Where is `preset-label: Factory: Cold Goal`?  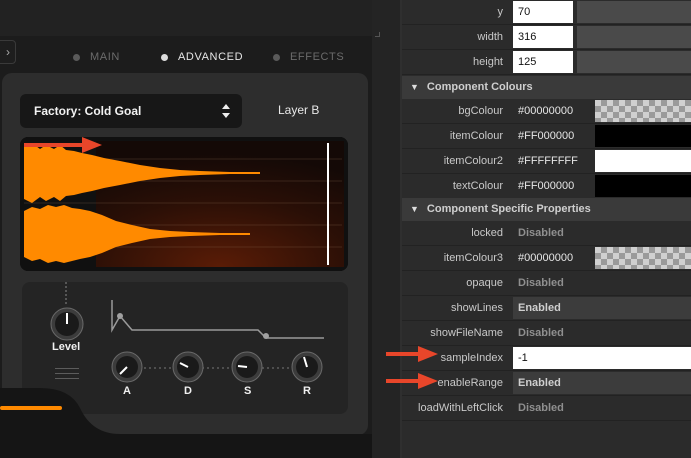 preset-label: Factory: Cold Goal is located at coordinates (88, 111).